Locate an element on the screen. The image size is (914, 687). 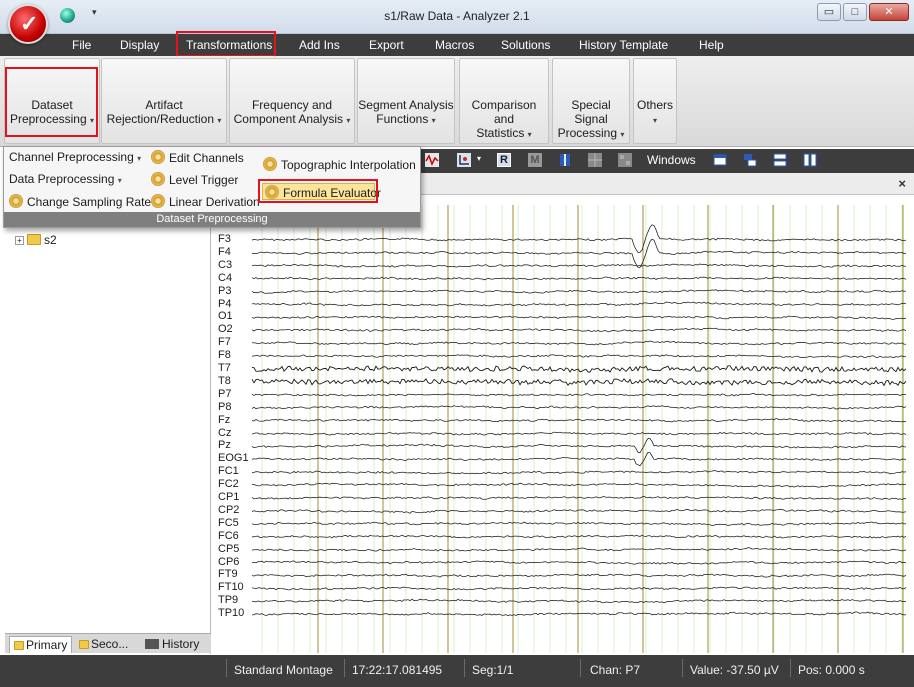
menu-file: File is located at coordinates (81, 45).